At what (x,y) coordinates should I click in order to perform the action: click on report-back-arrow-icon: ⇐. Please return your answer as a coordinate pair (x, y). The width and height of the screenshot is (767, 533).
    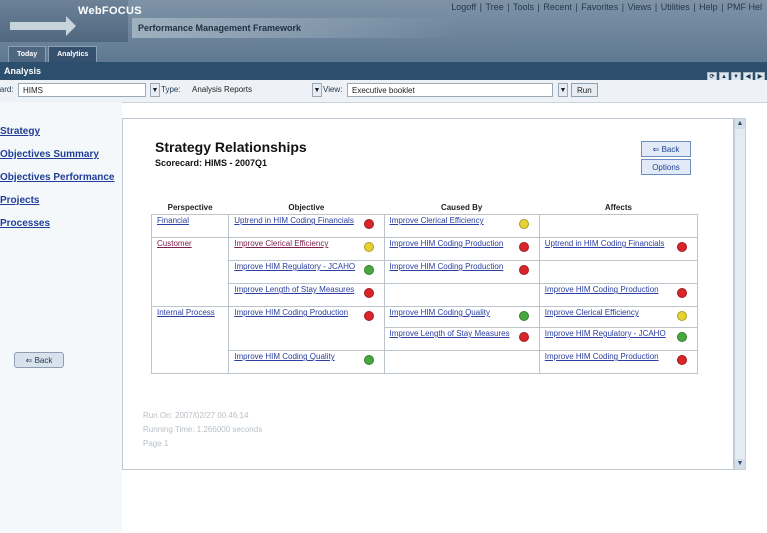
    Looking at the image, I should click on (657, 149).